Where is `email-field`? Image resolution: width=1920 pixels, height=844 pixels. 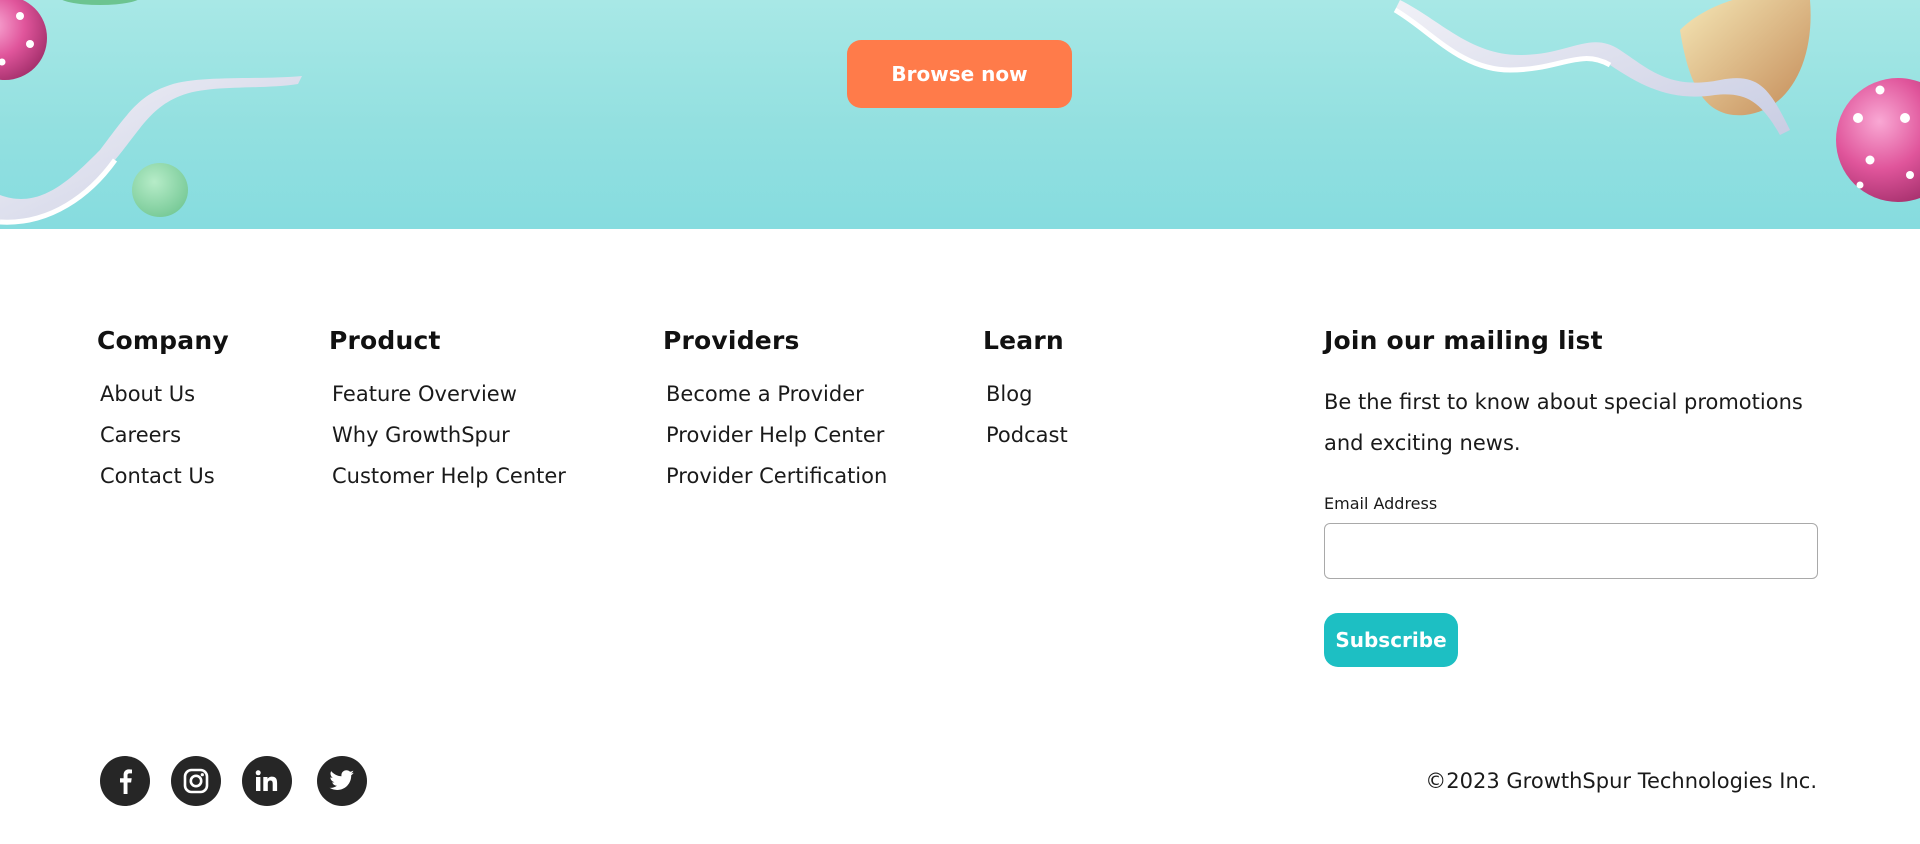 email-field is located at coordinates (1571, 551).